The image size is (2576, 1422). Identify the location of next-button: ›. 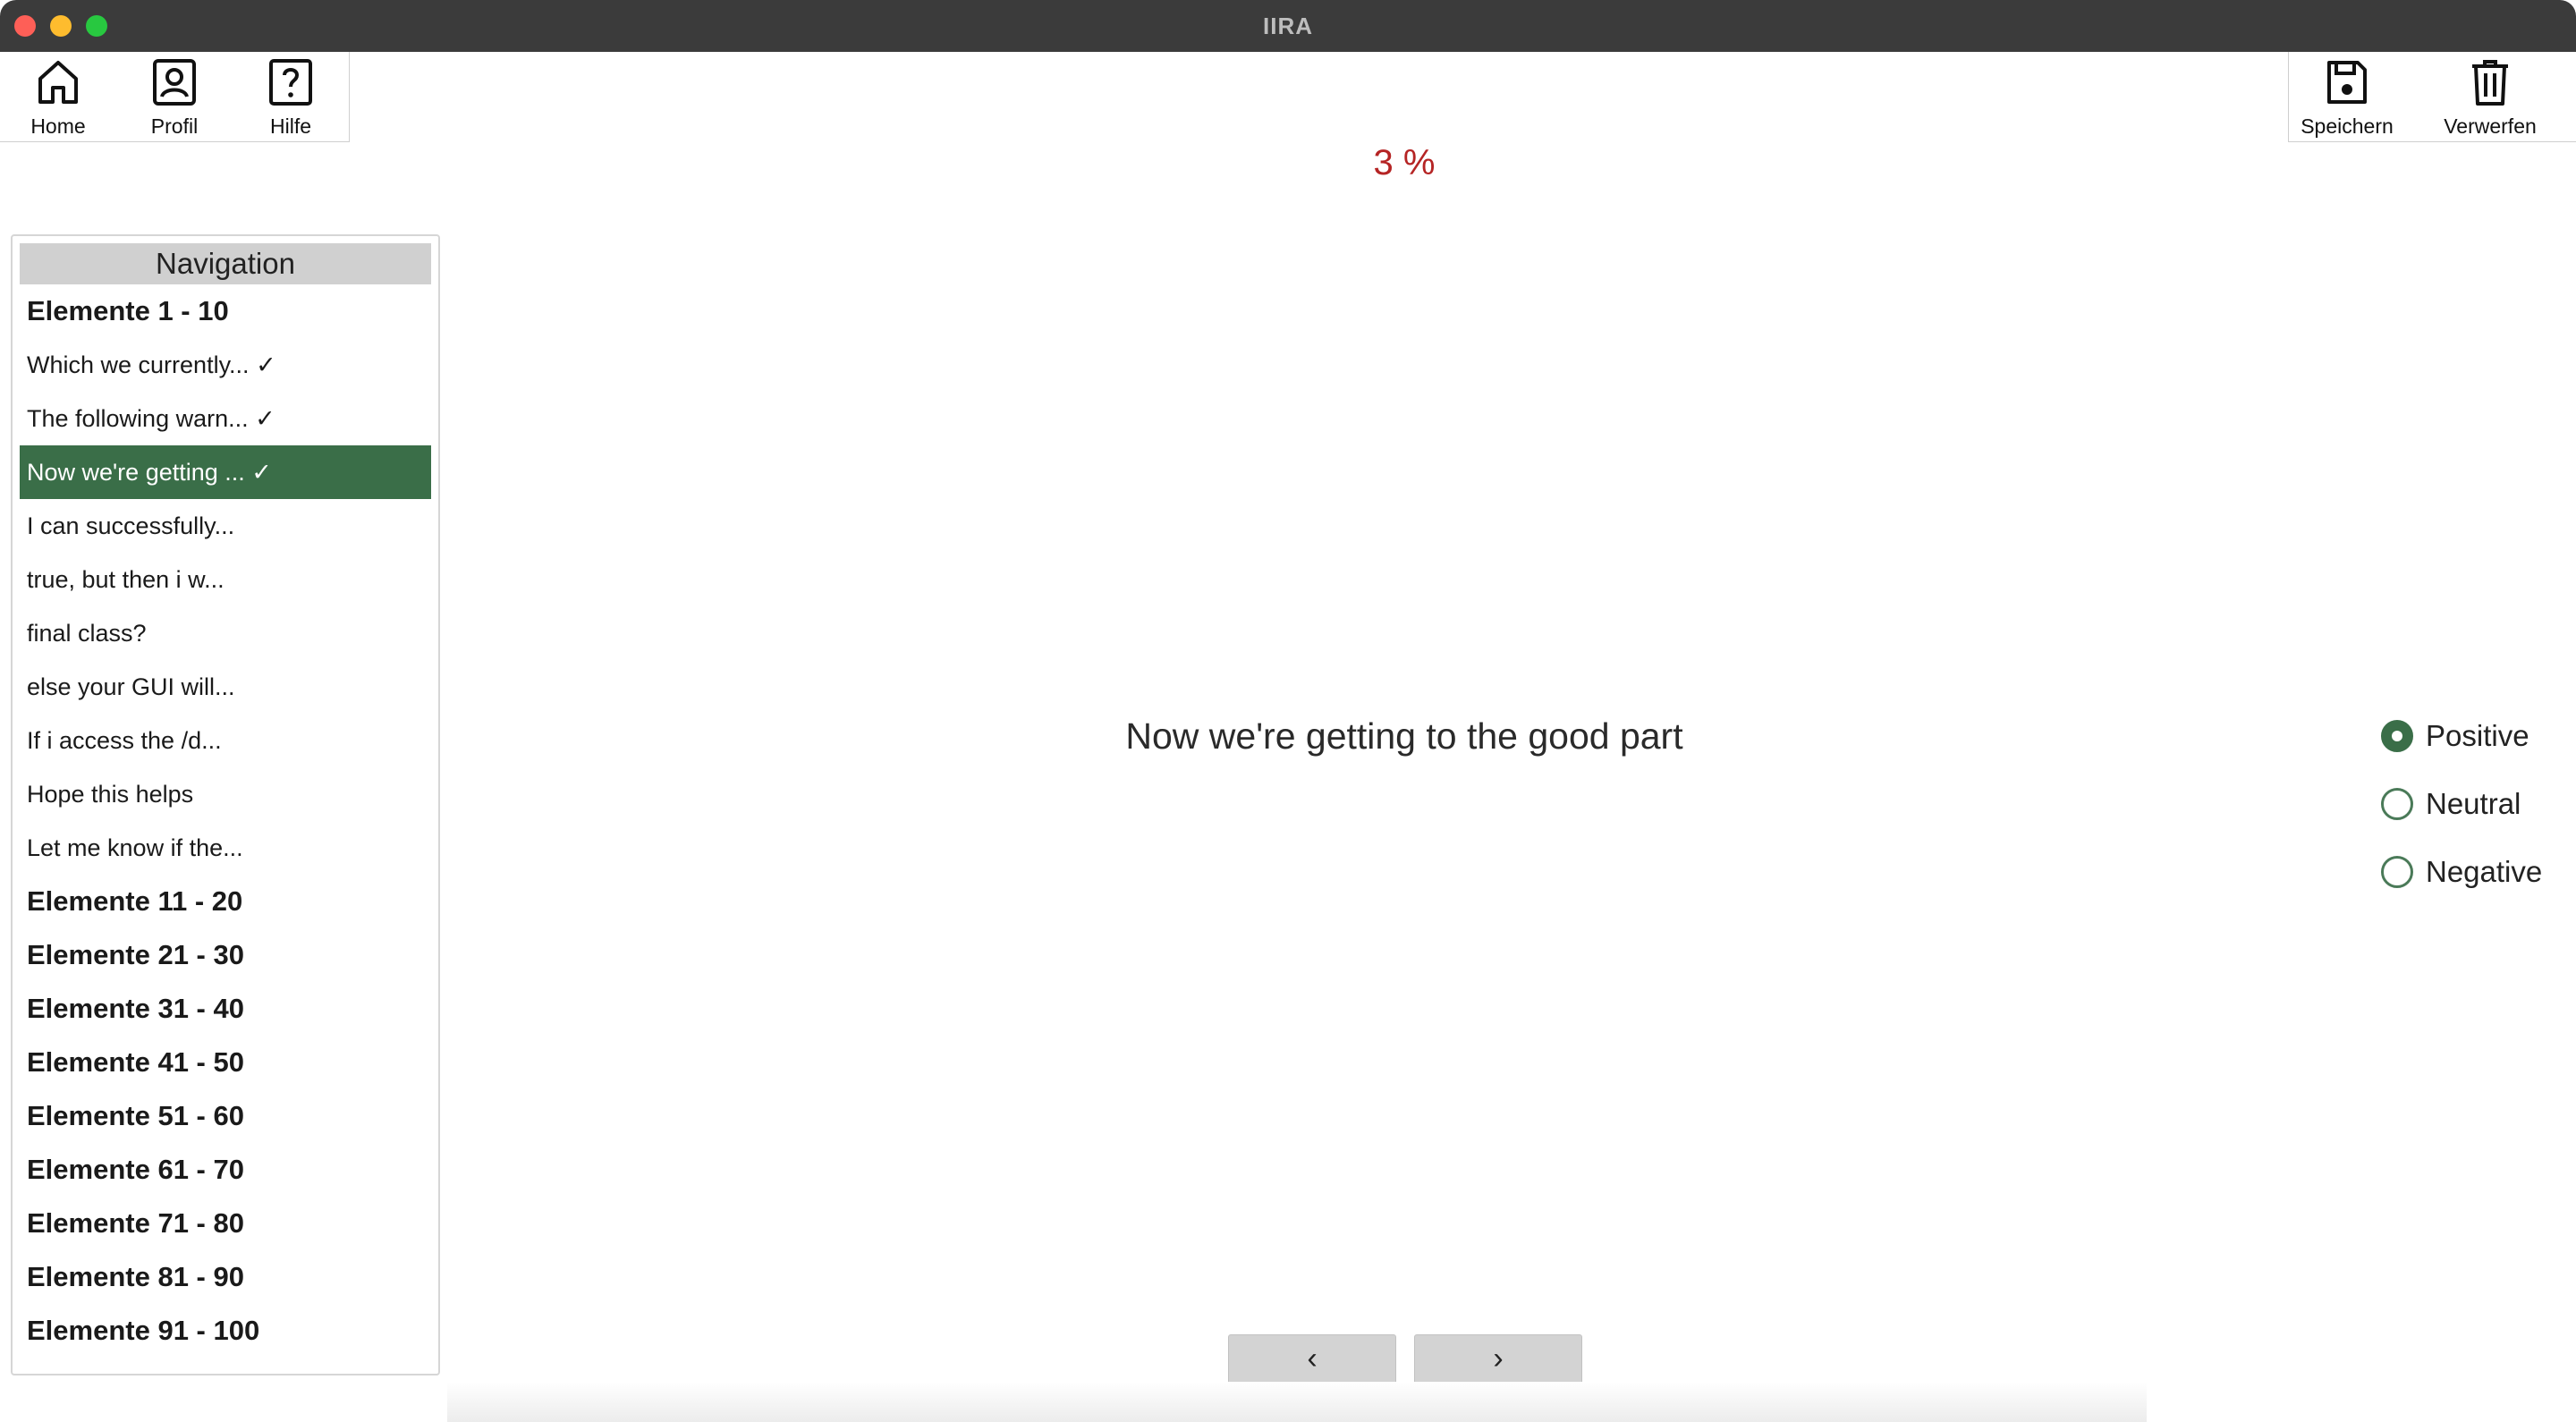
(1498, 1359).